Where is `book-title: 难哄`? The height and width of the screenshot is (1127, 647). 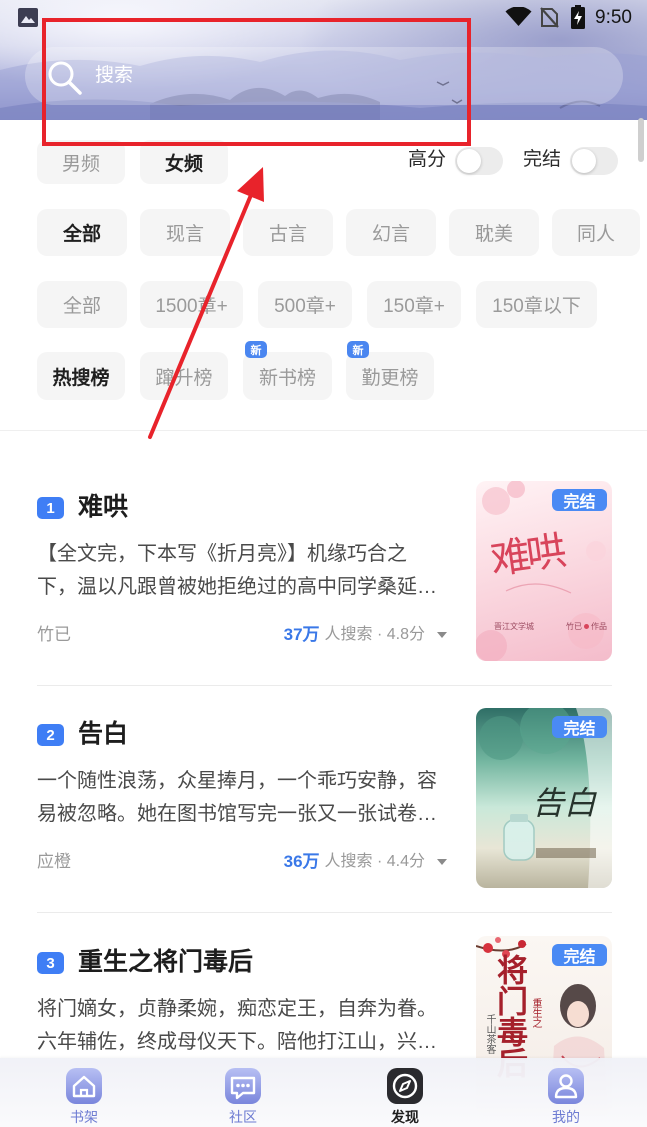 book-title: 难哄 is located at coordinates (103, 507).